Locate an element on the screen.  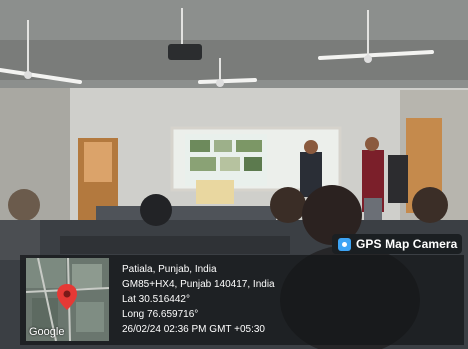
location-title: Patiala, Punjab, India is located at coordinates (169, 269).